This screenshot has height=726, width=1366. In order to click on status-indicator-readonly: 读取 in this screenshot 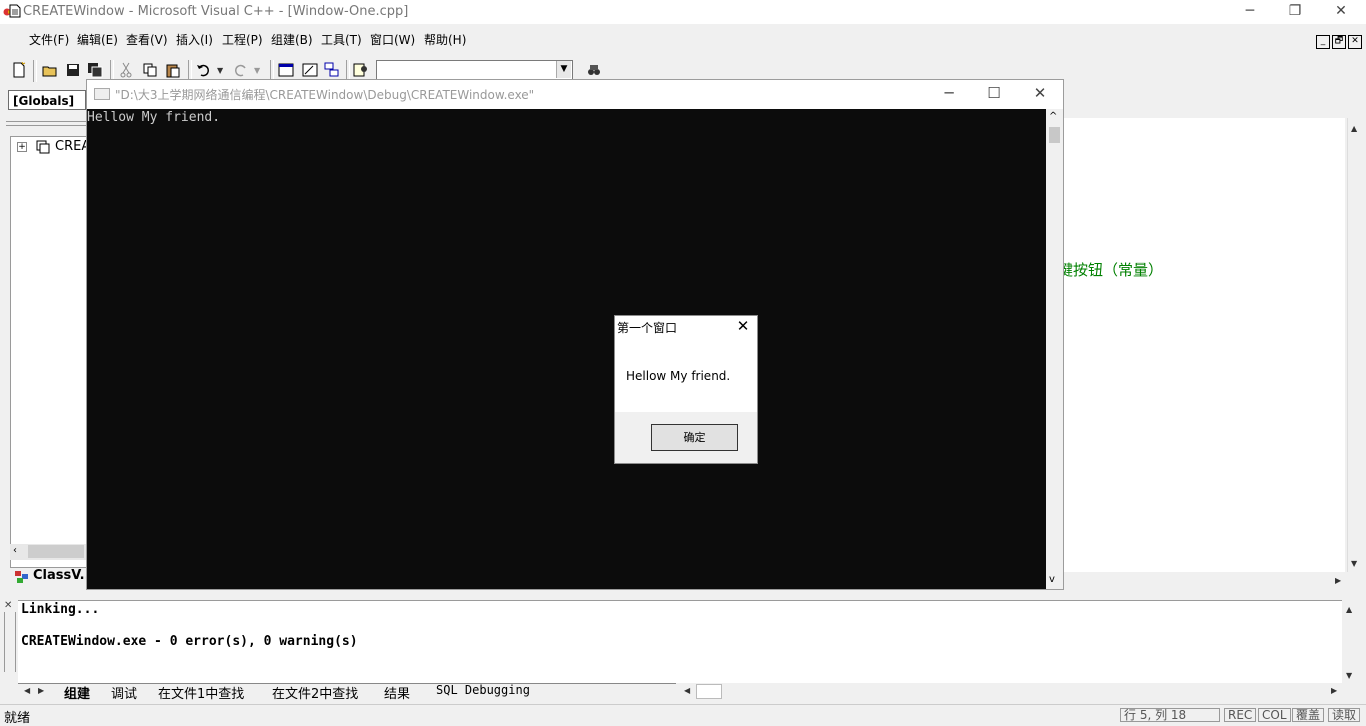, I will do `click(1344, 715)`.